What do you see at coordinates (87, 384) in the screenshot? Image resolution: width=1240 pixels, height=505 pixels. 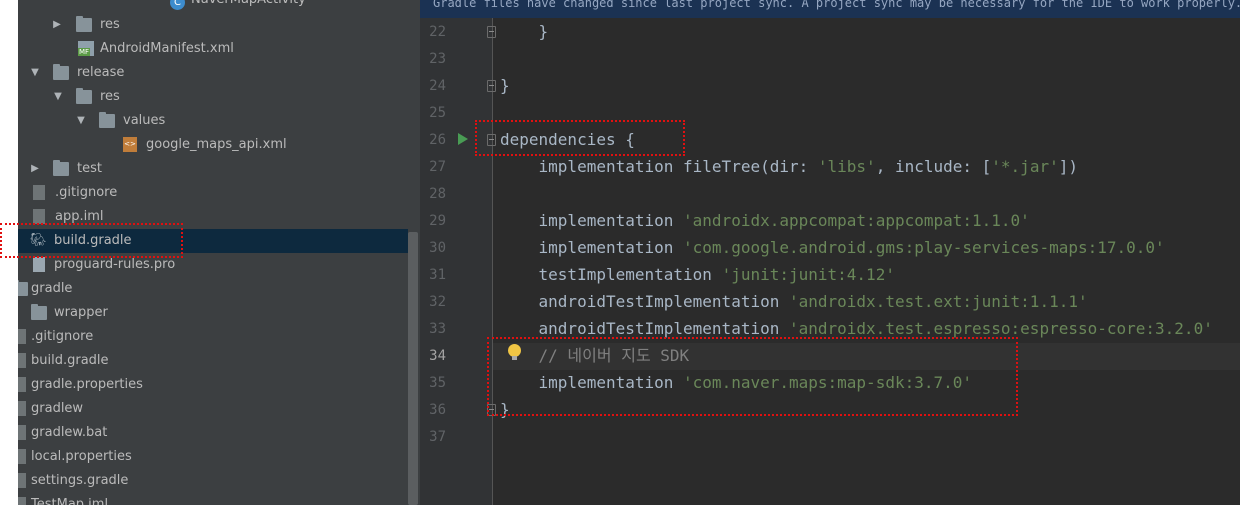 I see `tree-item-label: gradle.properties` at bounding box center [87, 384].